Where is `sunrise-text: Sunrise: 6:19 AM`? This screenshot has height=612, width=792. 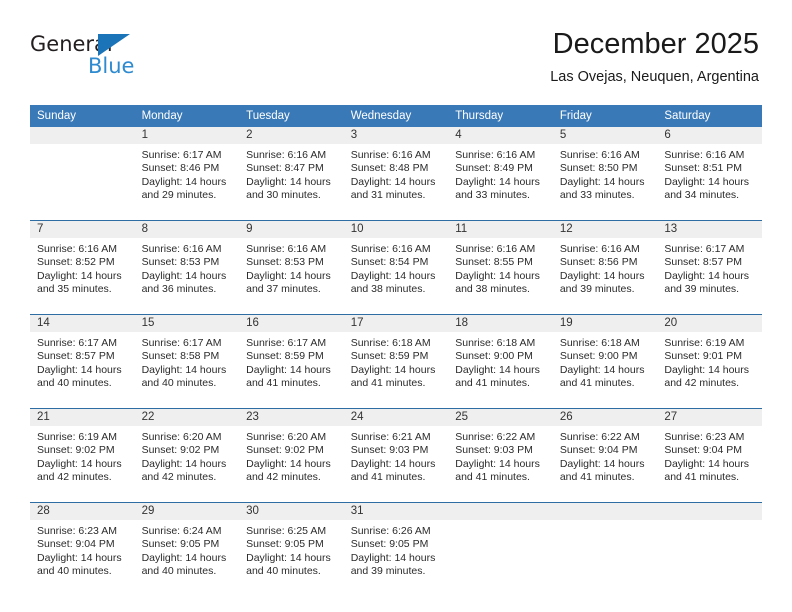 sunrise-text: Sunrise: 6:19 AM is located at coordinates (704, 343).